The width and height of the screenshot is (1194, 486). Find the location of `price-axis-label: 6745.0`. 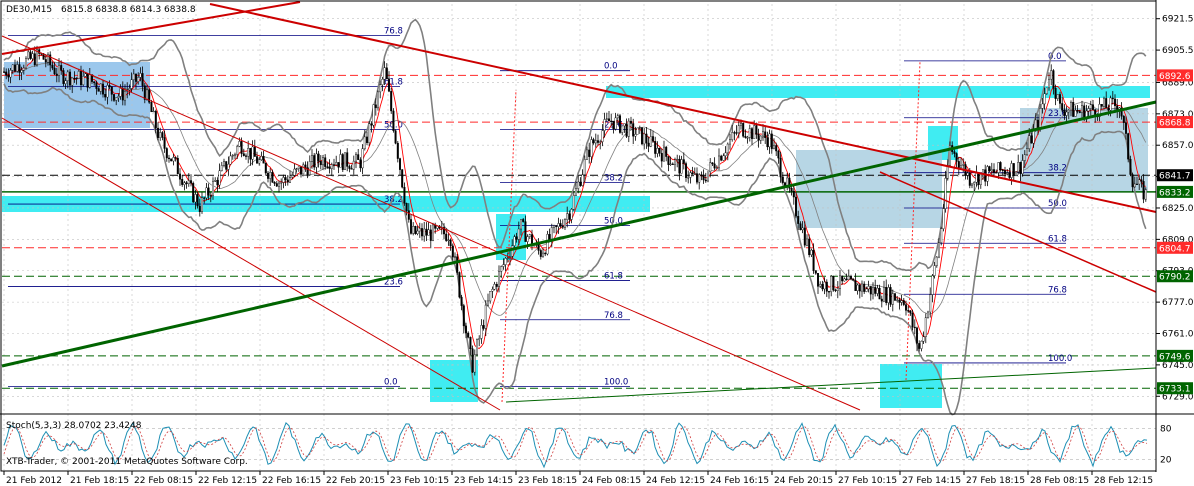

price-axis-label: 6745.0 is located at coordinates (1178, 366).